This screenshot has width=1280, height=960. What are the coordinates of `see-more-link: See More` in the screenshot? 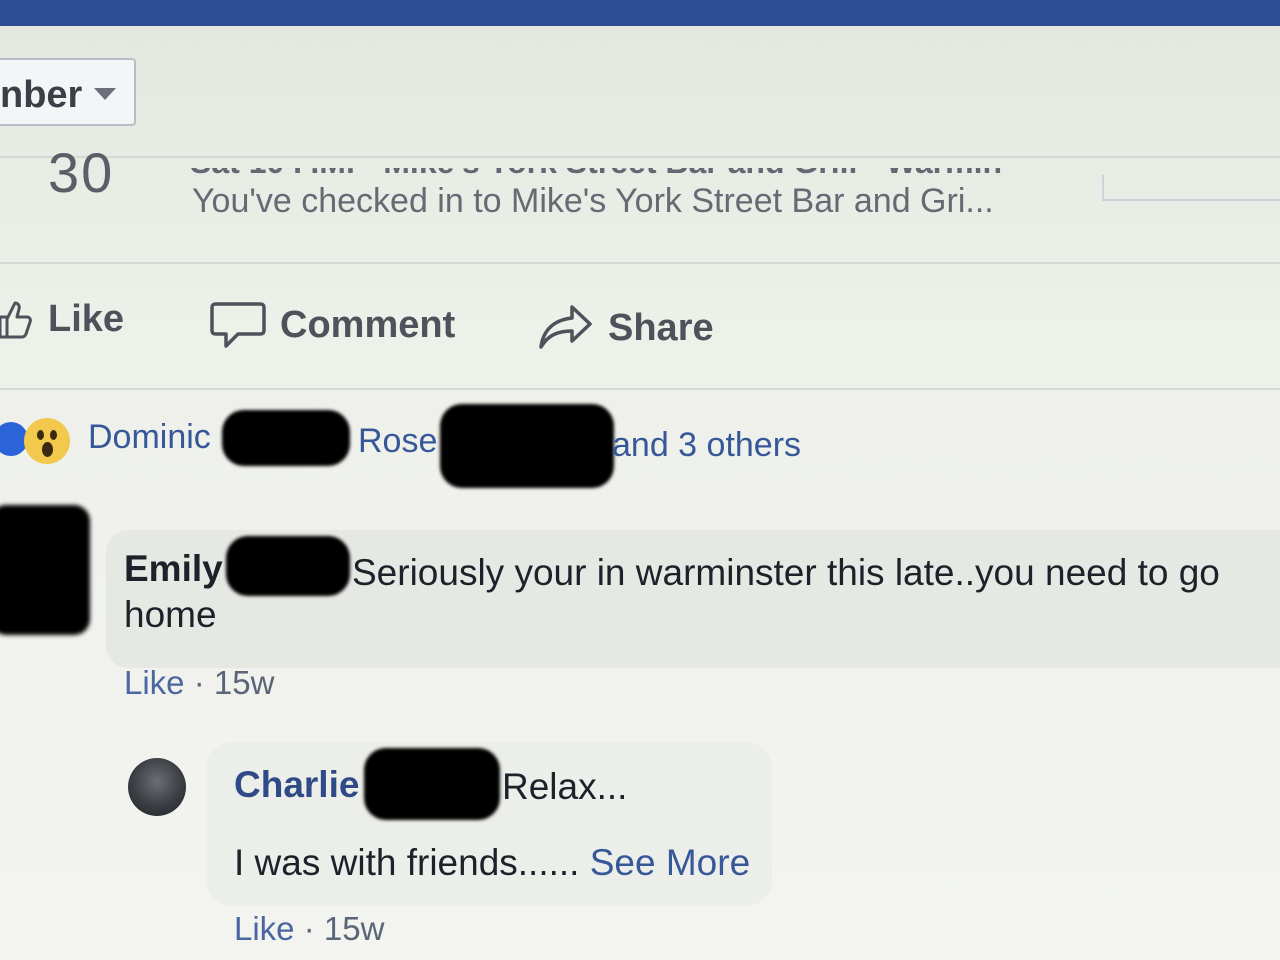 It's located at (670, 862).